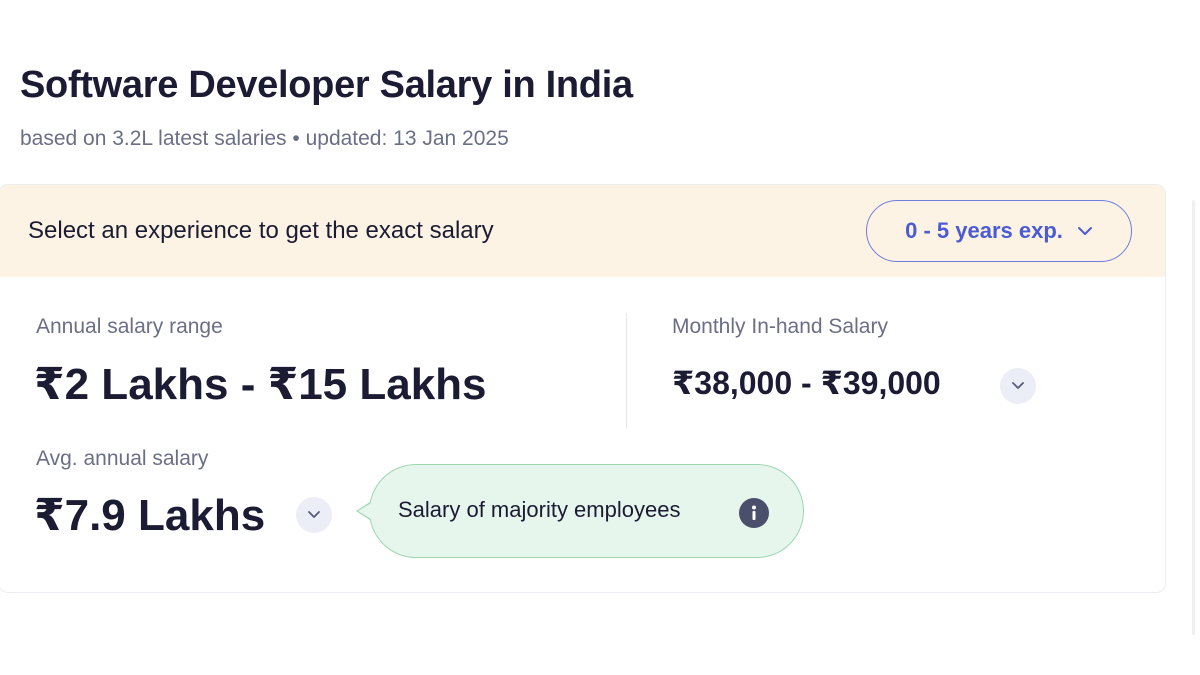  I want to click on annual-range-value: ₹2 Lakhs - ₹15 Lakhs, so click(260, 384).